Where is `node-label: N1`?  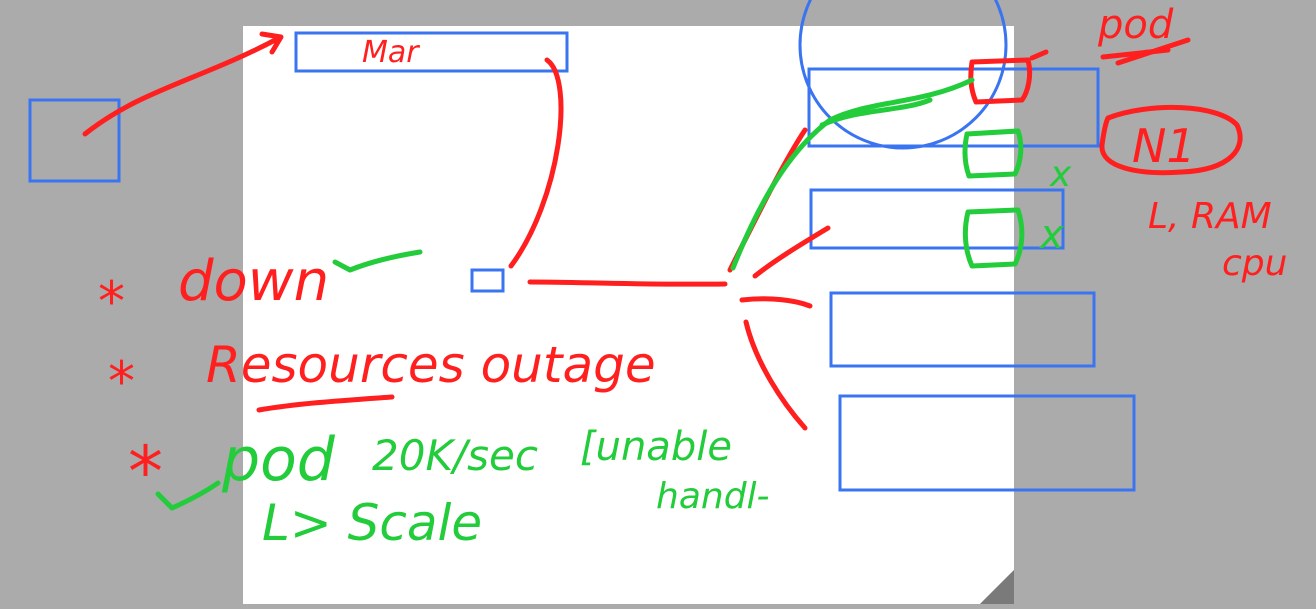
node-label: N1 is located at coordinates (1164, 146).